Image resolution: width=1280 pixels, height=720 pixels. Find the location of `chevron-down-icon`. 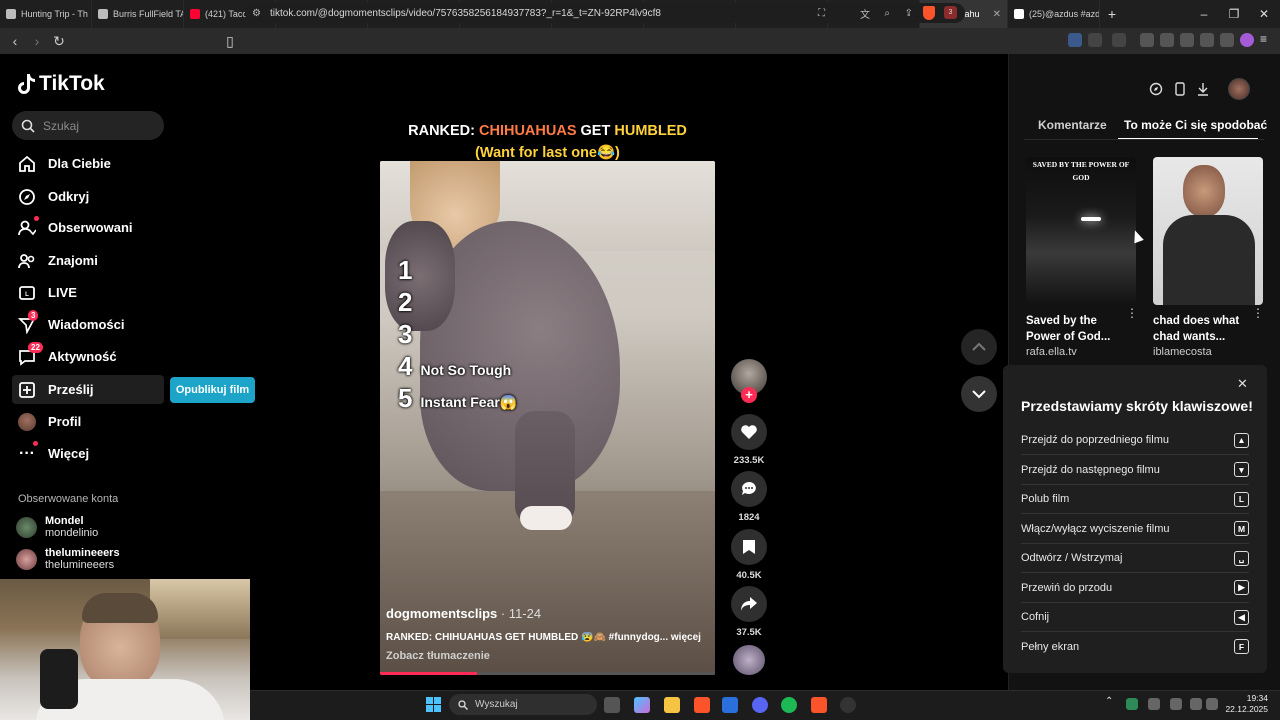

chevron-down-icon is located at coordinates (979, 394).